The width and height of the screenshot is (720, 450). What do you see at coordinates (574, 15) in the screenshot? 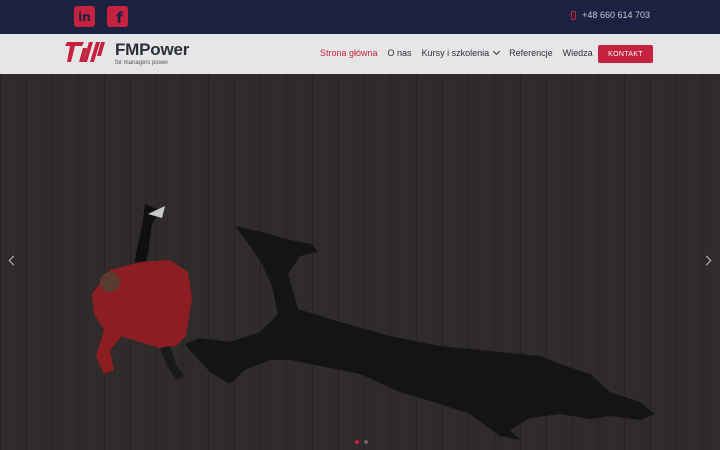
I see `mobile-phone-icon` at bounding box center [574, 15].